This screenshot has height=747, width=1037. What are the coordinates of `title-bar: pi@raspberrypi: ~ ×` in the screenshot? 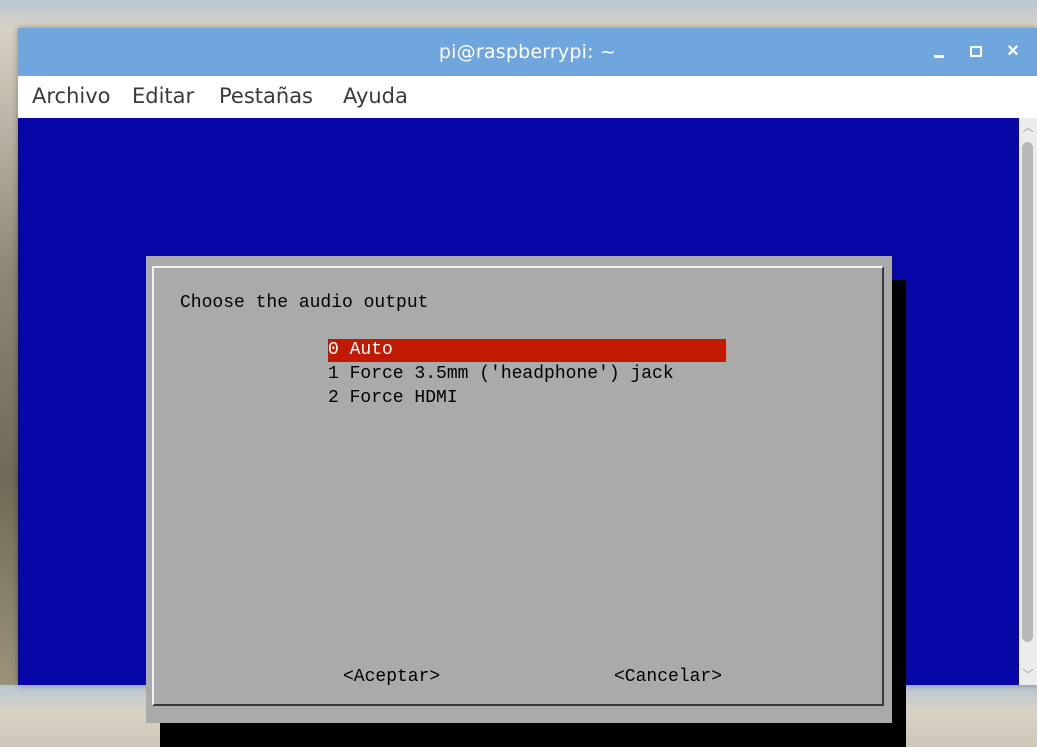 It's located at (527, 52).